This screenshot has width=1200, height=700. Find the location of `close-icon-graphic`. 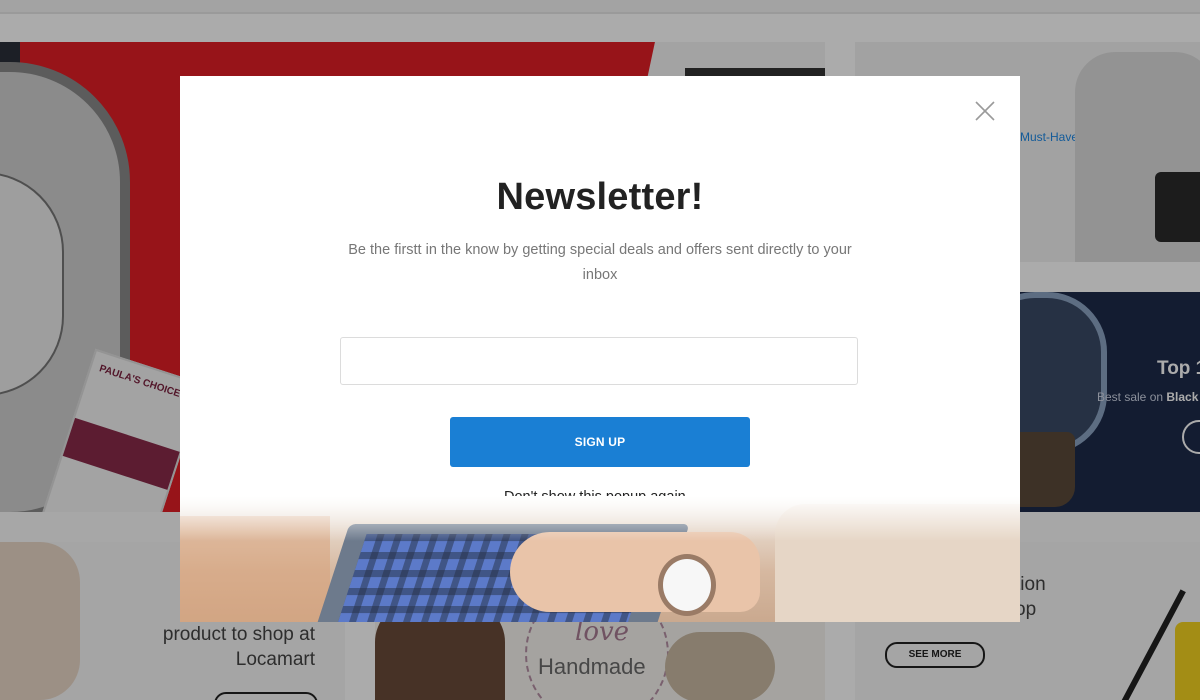

close-icon-graphic is located at coordinates (985, 111).